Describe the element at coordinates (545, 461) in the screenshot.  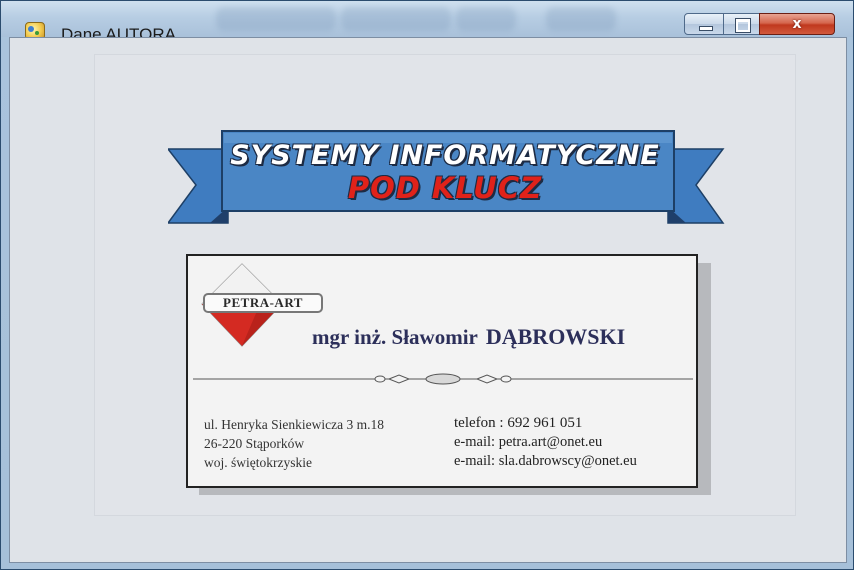
I see `contact-email-2: e-mail: sla.dabrowscy@onet.eu` at that location.